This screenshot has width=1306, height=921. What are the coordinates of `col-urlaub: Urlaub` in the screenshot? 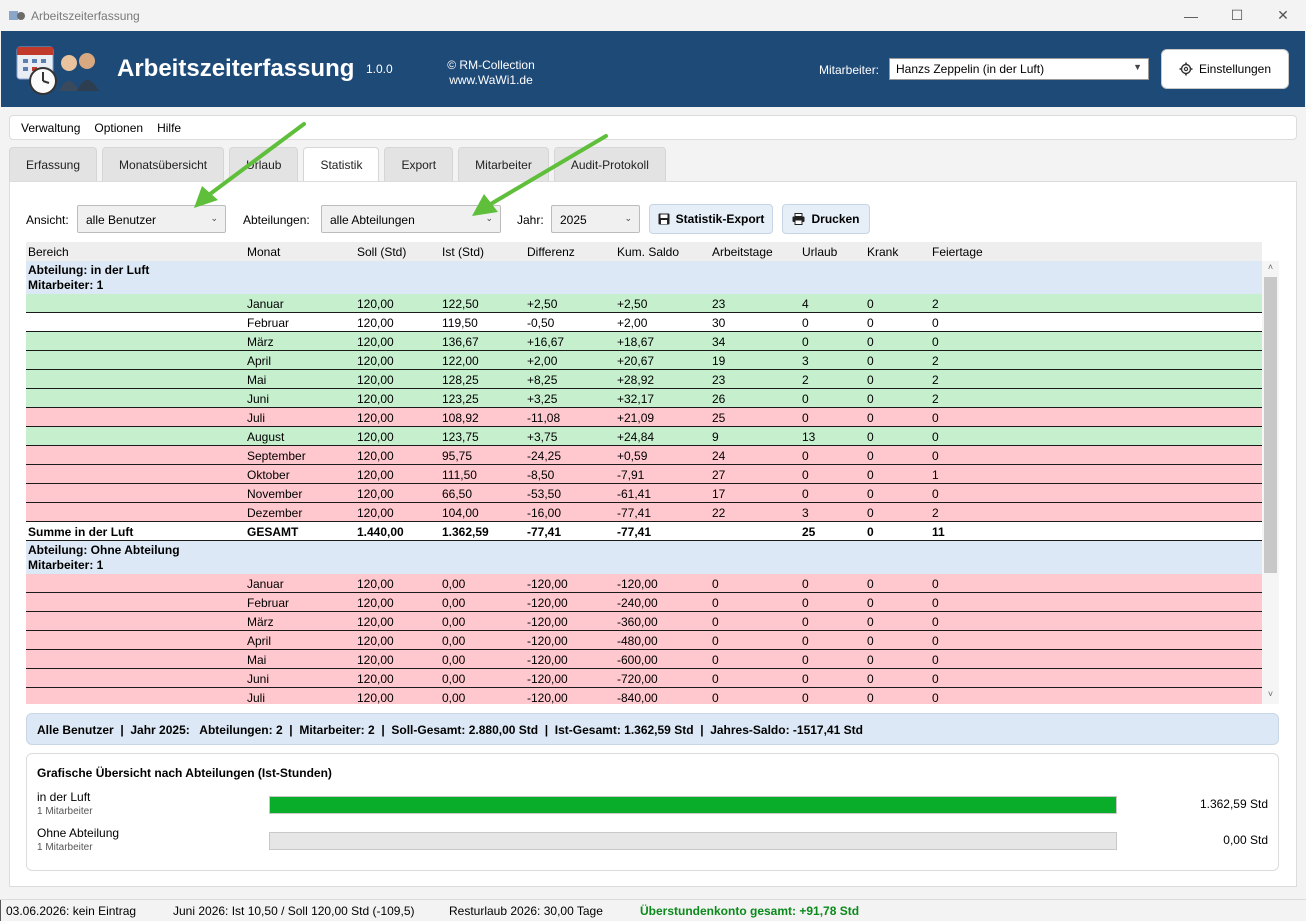 It's located at (819, 252).